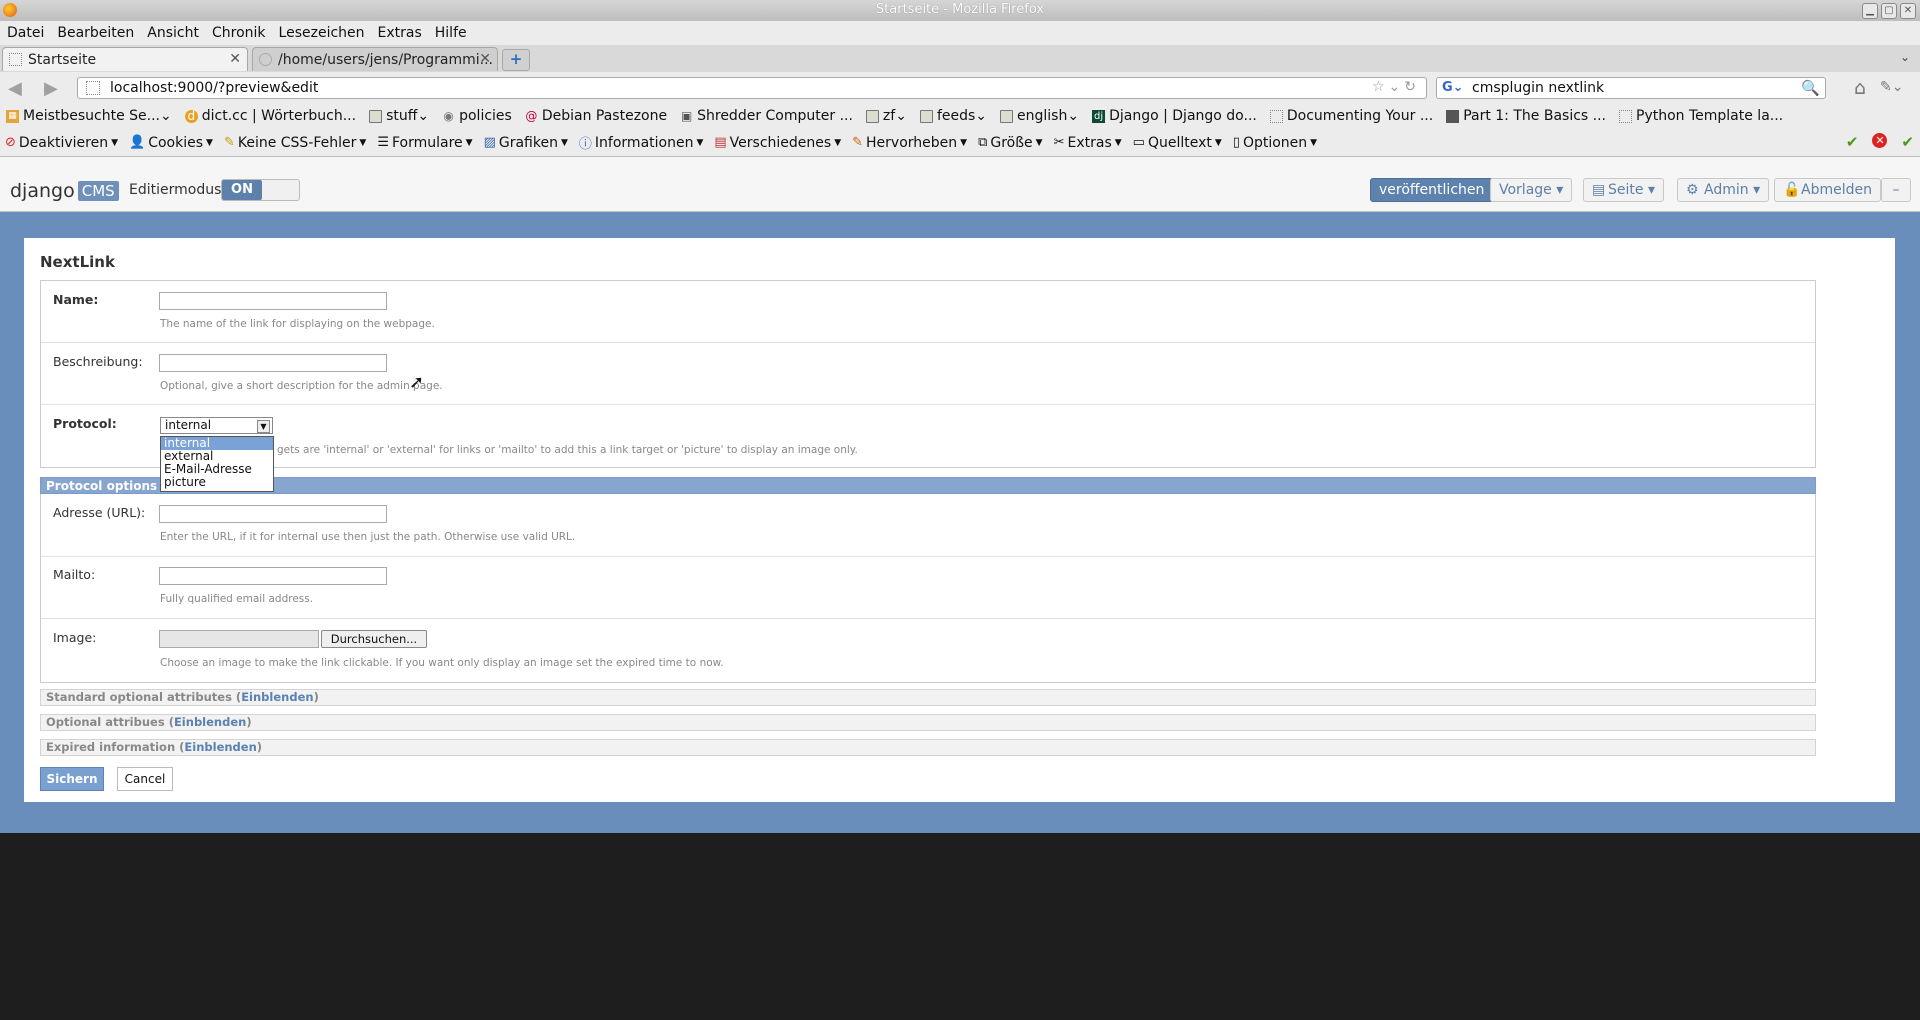 This screenshot has width=1920, height=1020. Describe the element at coordinates (273, 514) in the screenshot. I see `url-input` at that location.